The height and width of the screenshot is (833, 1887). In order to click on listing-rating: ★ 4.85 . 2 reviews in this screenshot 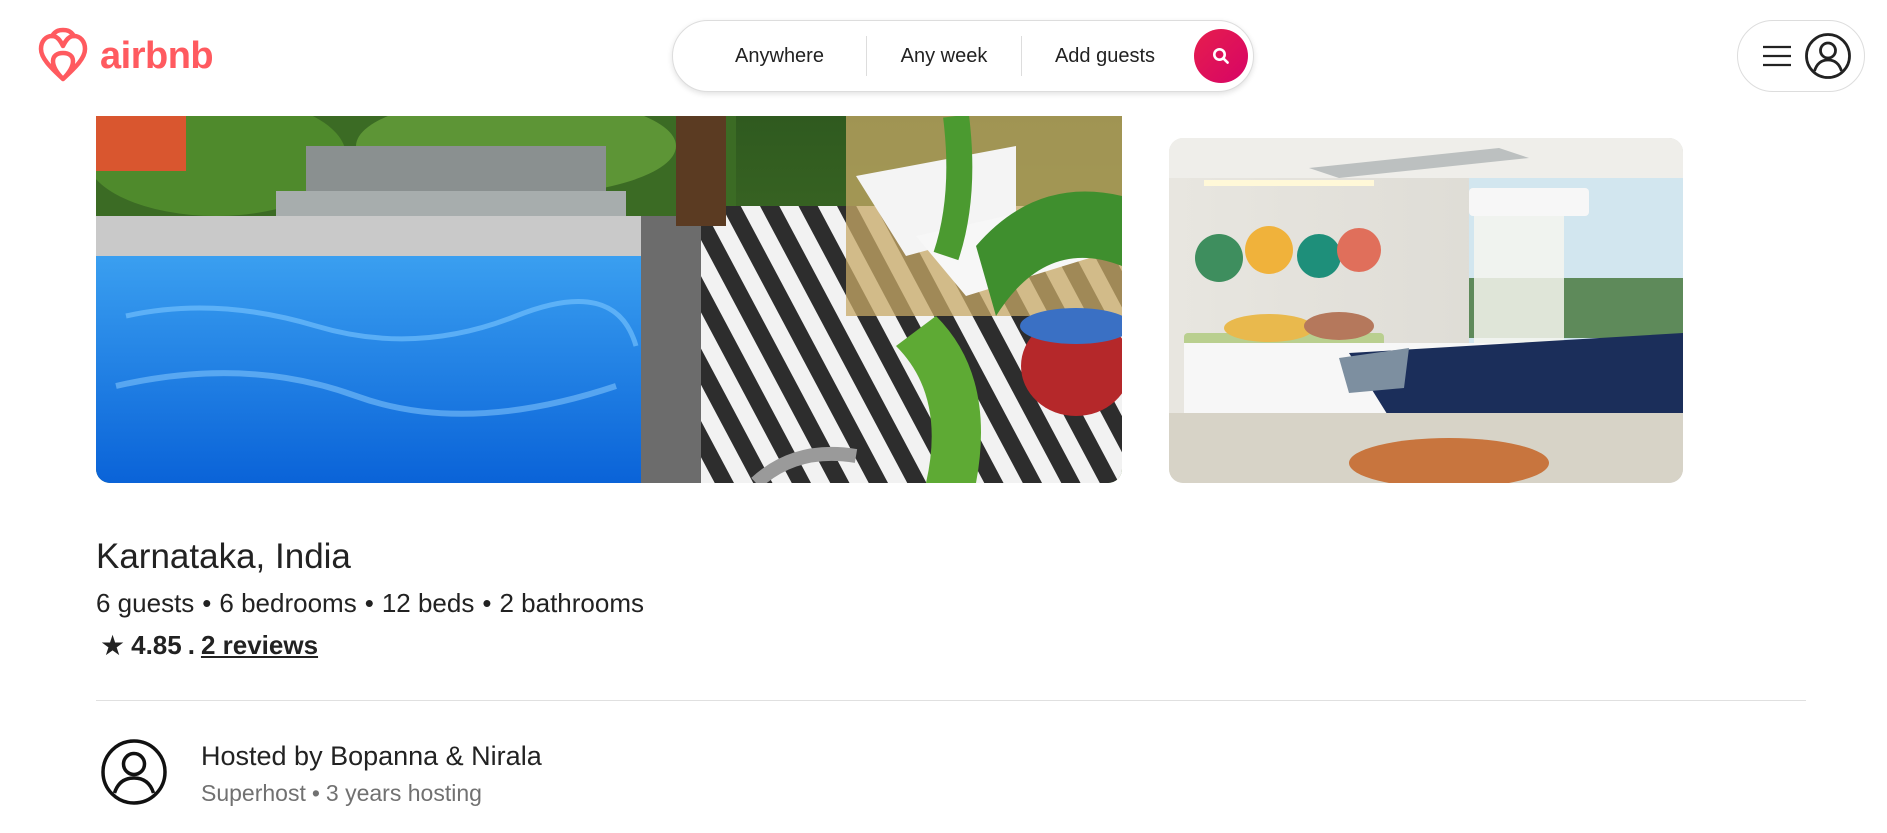, I will do `click(209, 646)`.